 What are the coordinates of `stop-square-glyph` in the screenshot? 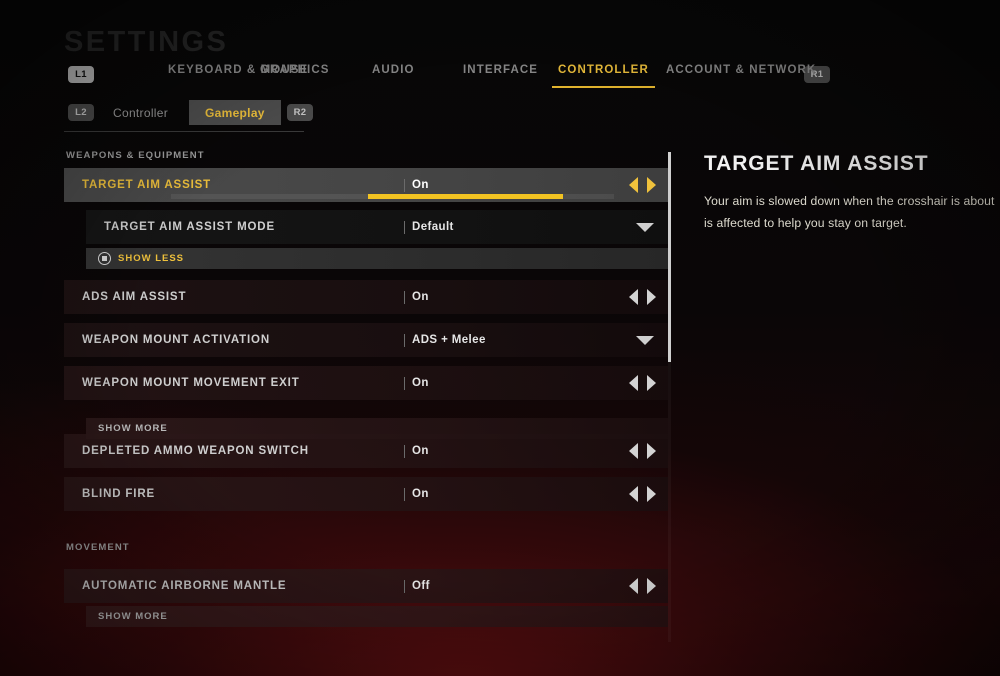 It's located at (104, 258).